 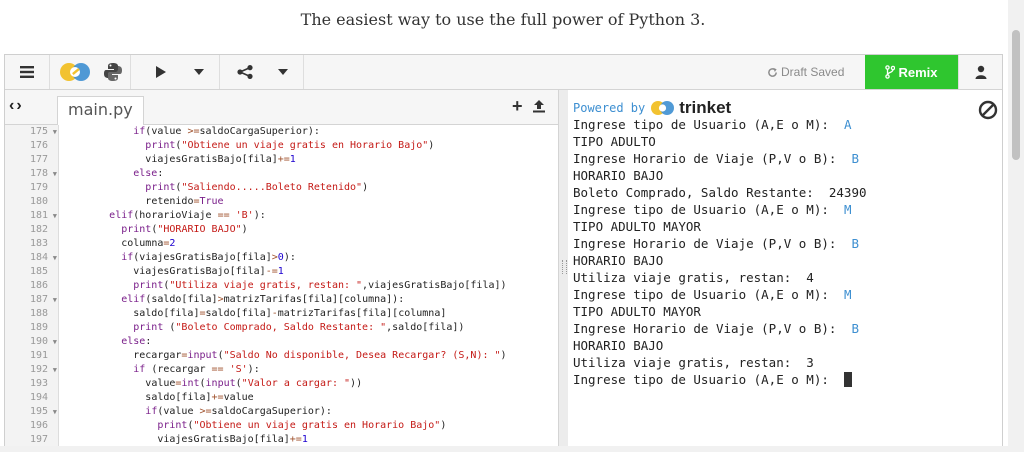 What do you see at coordinates (38, 215) in the screenshot?
I see `line-number-text: 181` at bounding box center [38, 215].